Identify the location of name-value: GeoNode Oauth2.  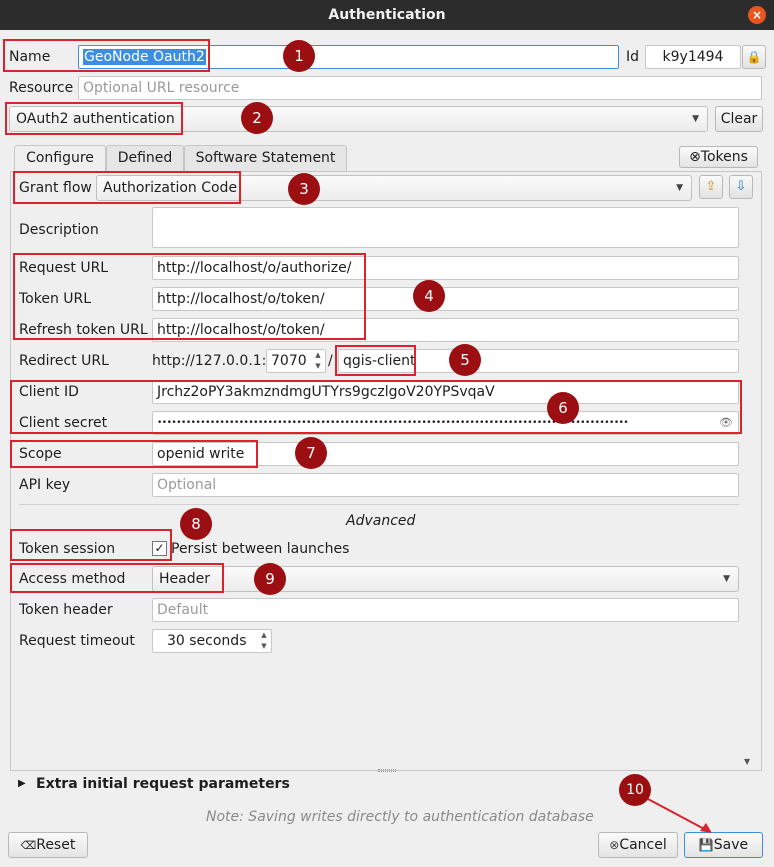
(144, 57).